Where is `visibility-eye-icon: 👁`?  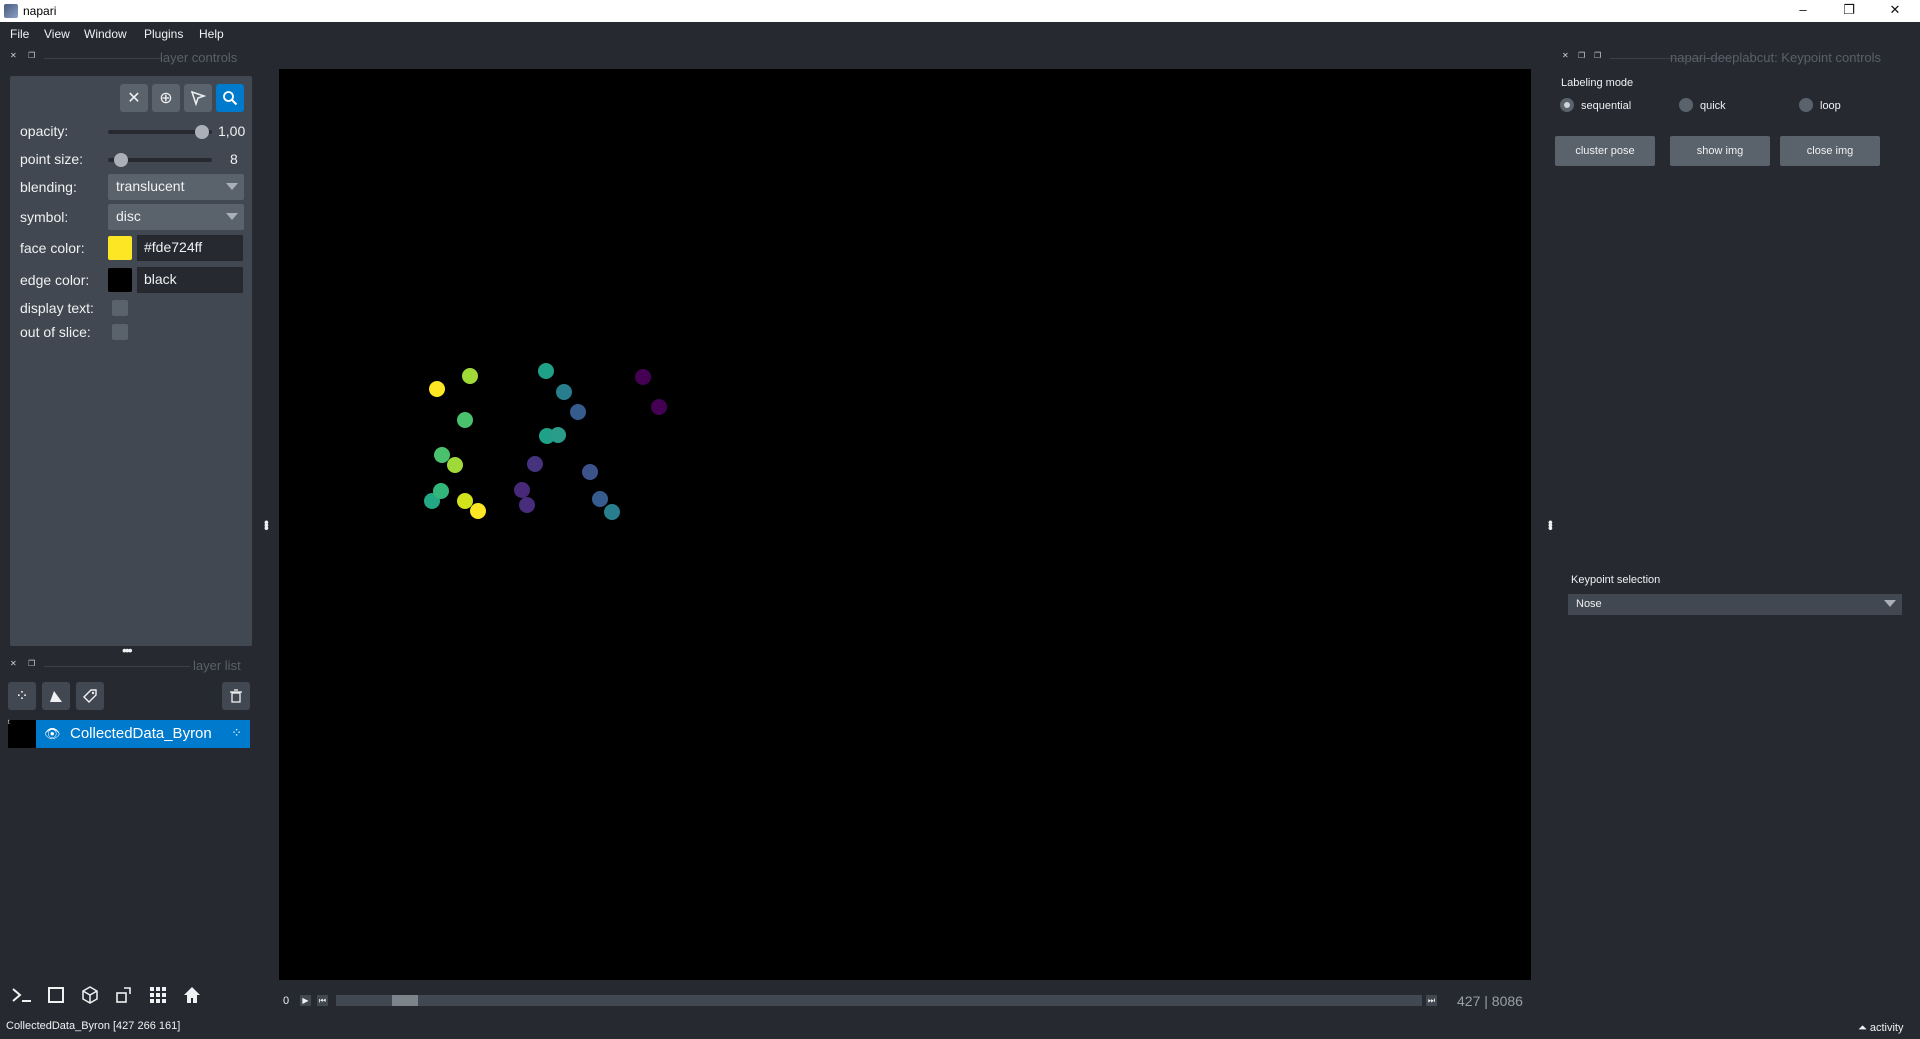
visibility-eye-icon: 👁 is located at coordinates (52, 734).